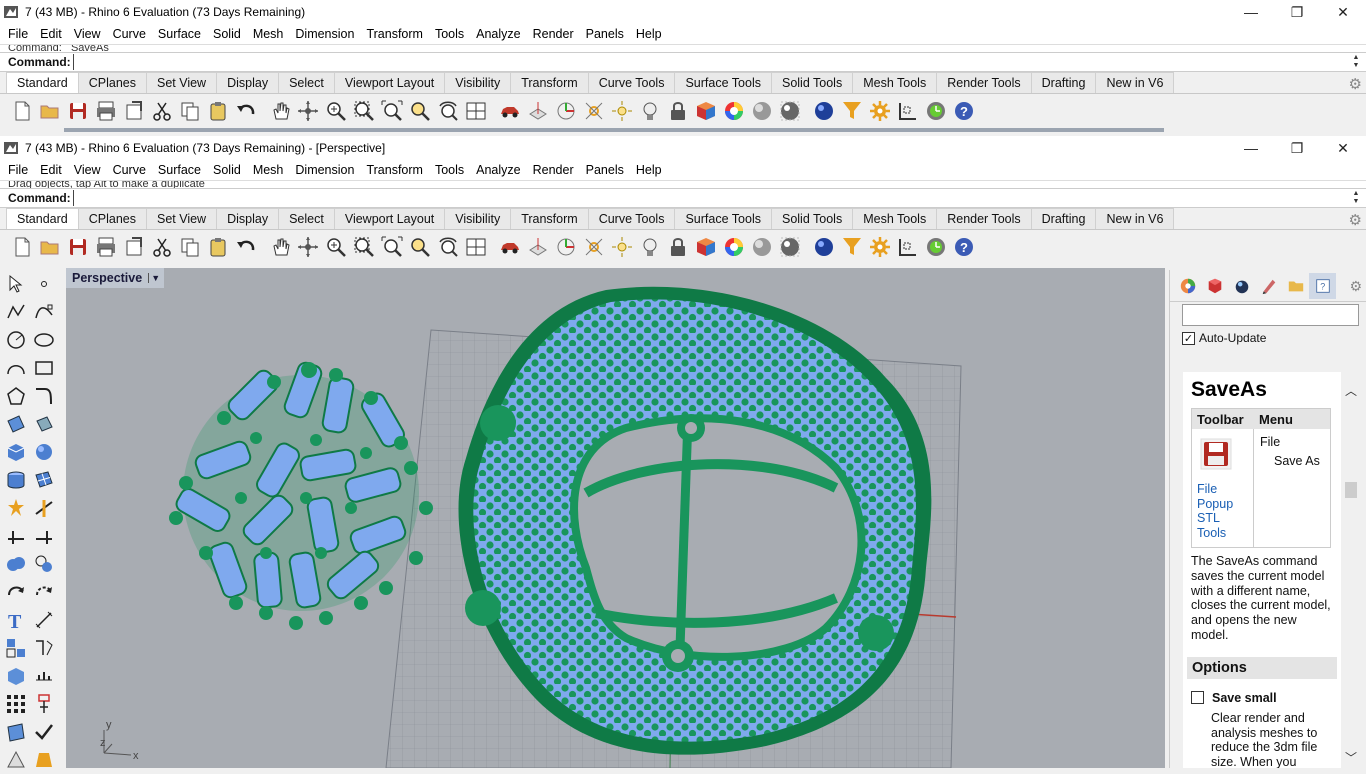 Image resolution: width=1366 pixels, height=774 pixels. What do you see at coordinates (1222, 489) in the screenshot?
I see `toolbar-link-file: File` at bounding box center [1222, 489].